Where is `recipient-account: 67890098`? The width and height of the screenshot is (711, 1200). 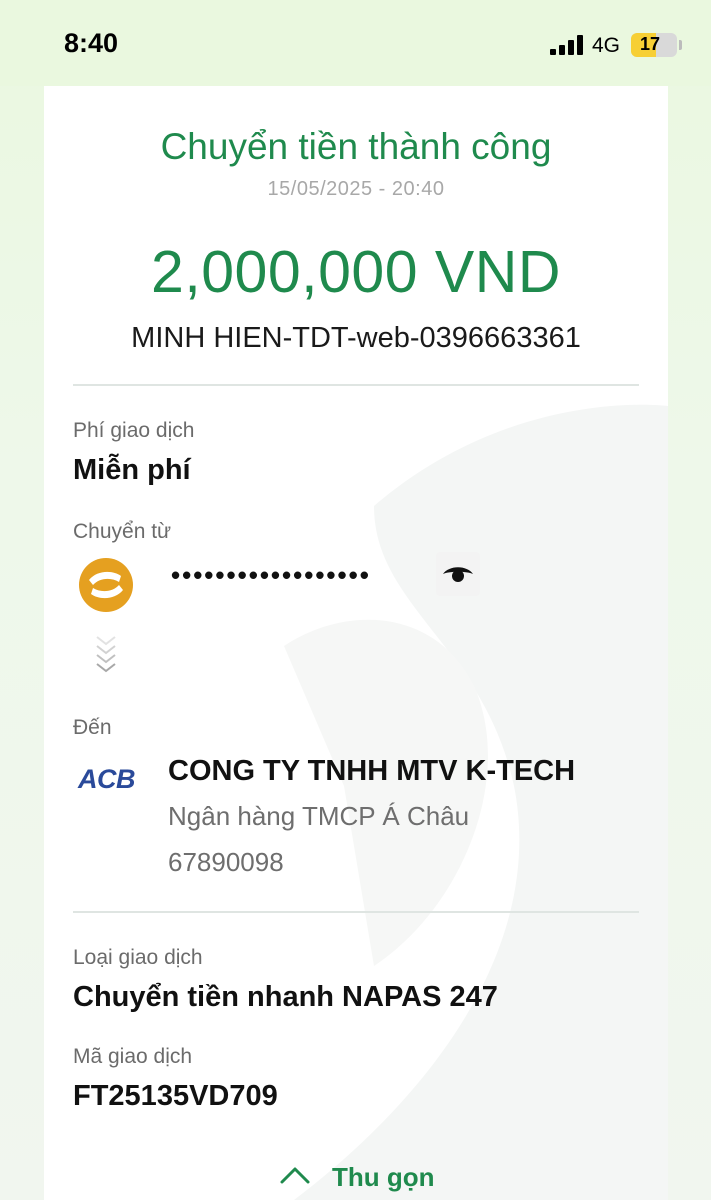 recipient-account: 67890098 is located at coordinates (226, 862).